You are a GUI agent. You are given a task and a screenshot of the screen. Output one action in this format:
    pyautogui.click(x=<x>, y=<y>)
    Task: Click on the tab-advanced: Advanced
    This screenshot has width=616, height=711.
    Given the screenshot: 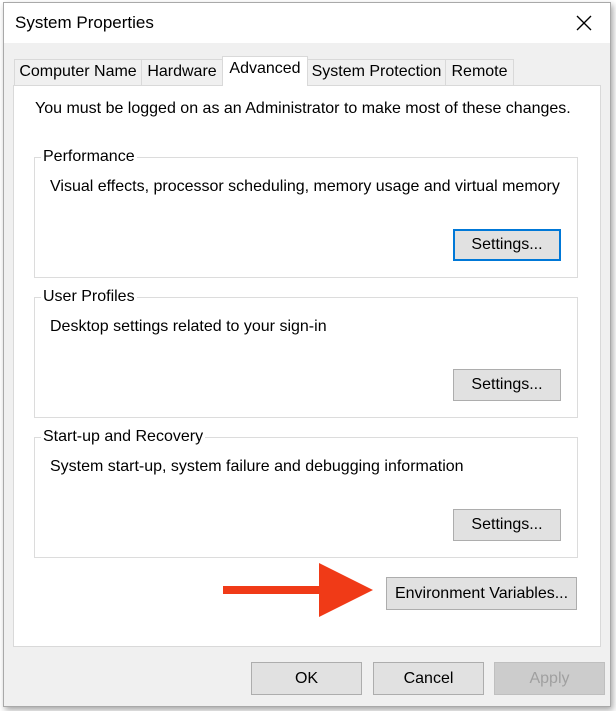 What is the action you would take?
    pyautogui.click(x=265, y=71)
    